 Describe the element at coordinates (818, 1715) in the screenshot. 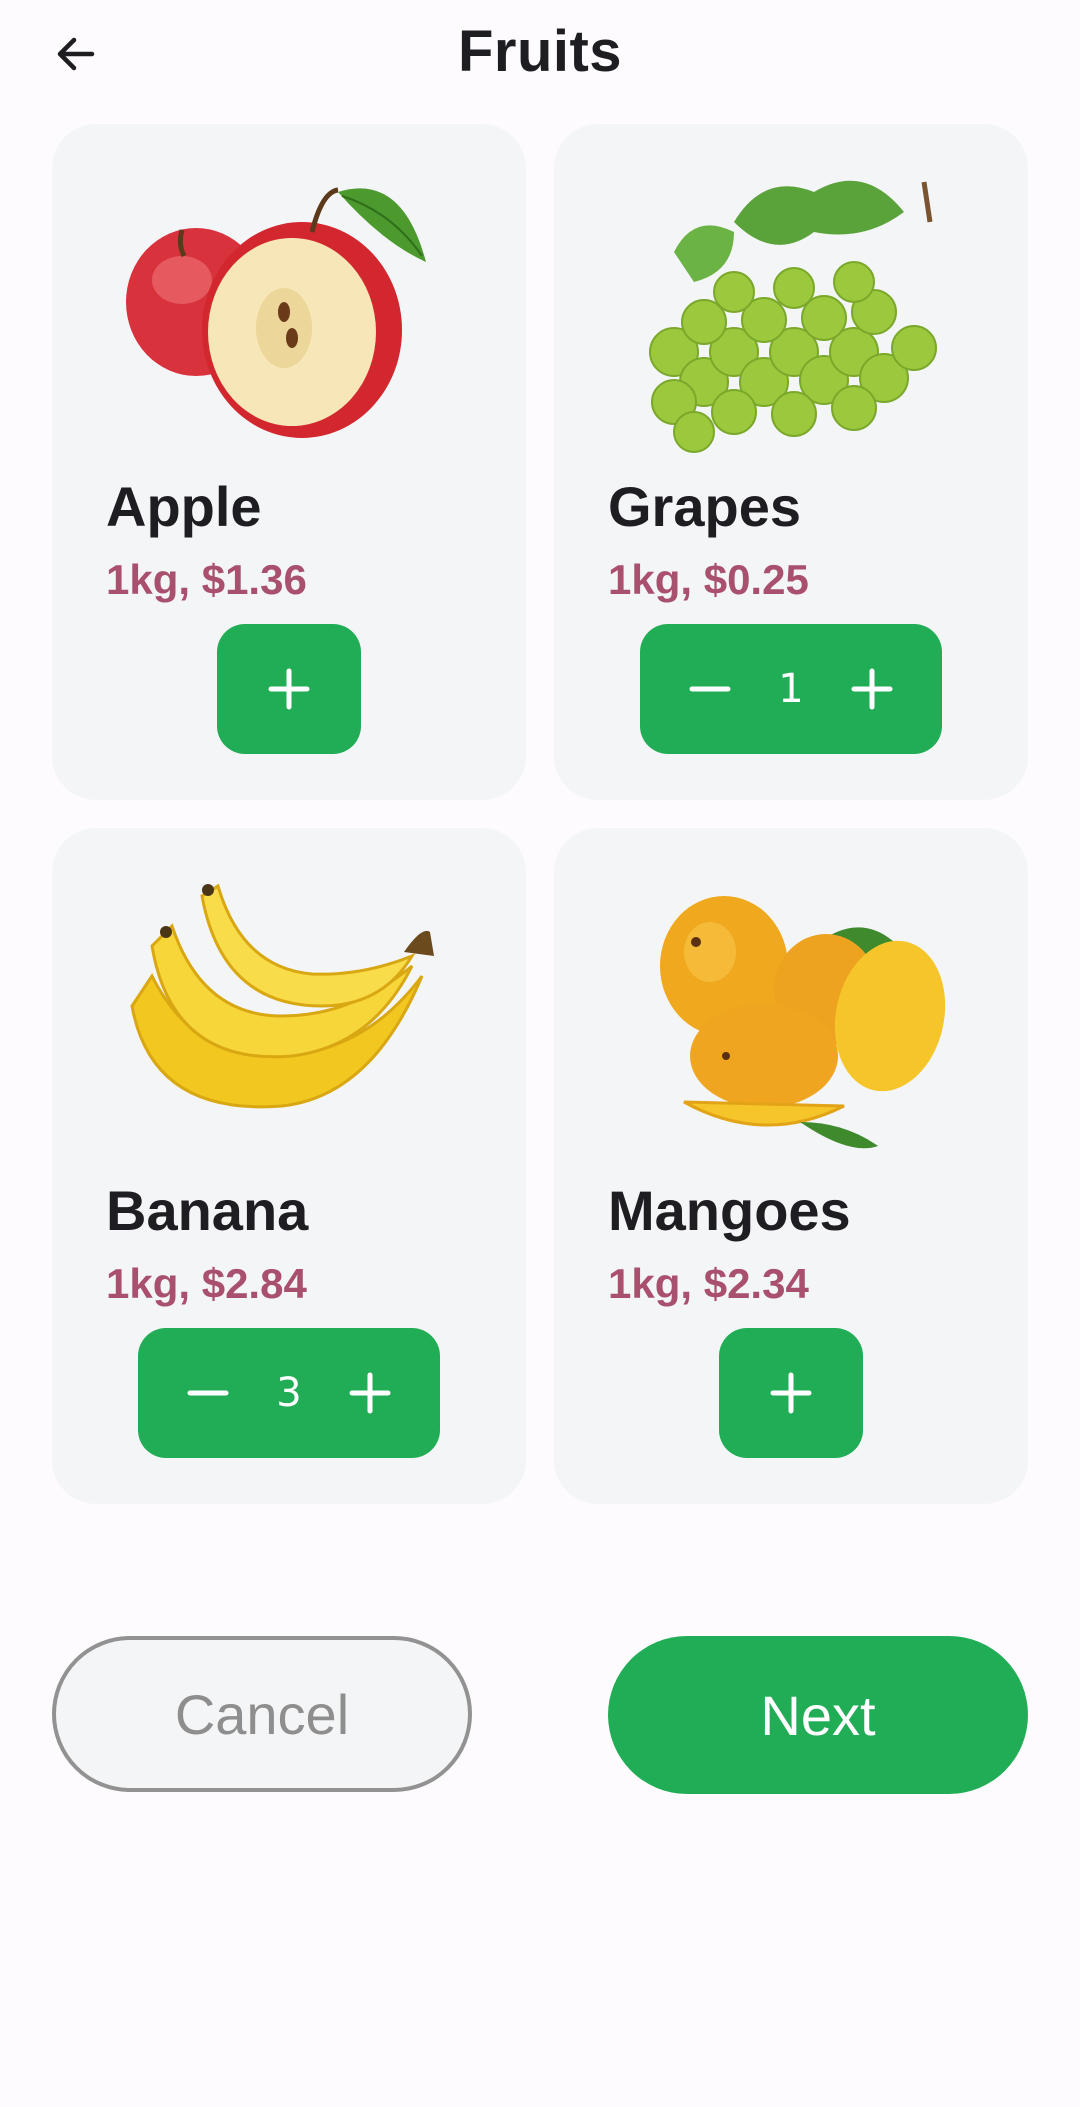

I see `next-button: Next` at that location.